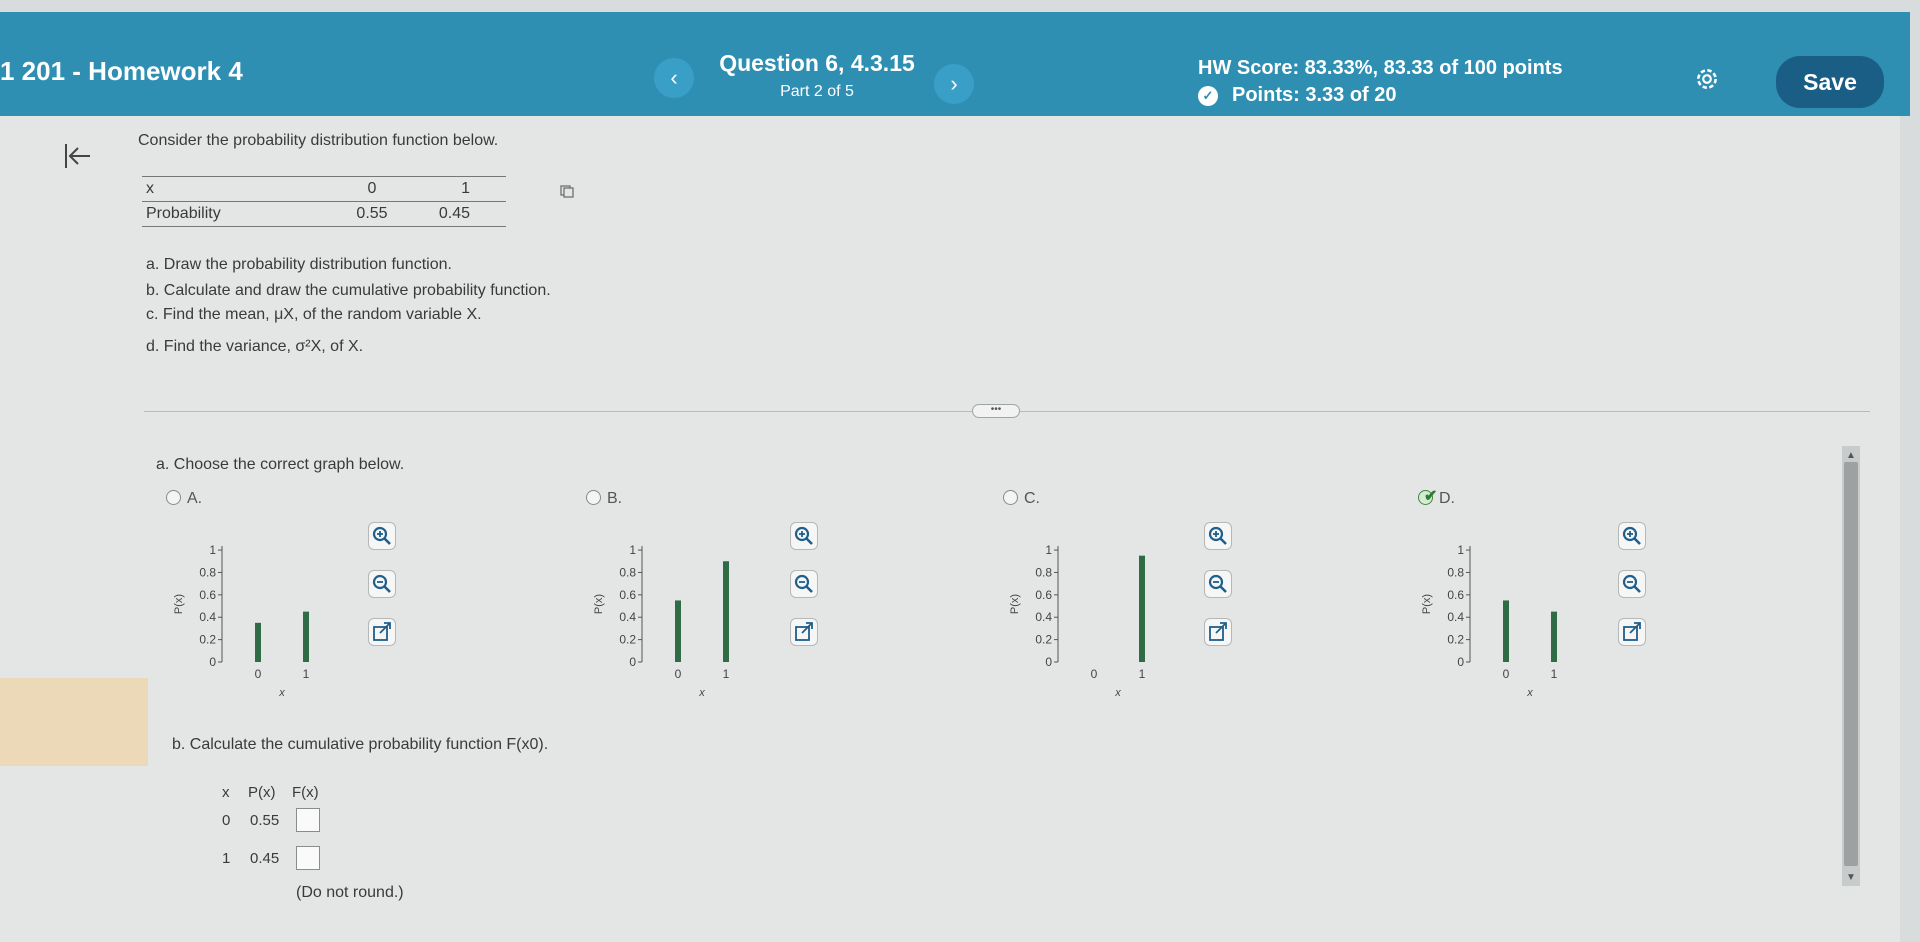  Describe the element at coordinates (173, 497) in the screenshot. I see `radio-a` at that location.